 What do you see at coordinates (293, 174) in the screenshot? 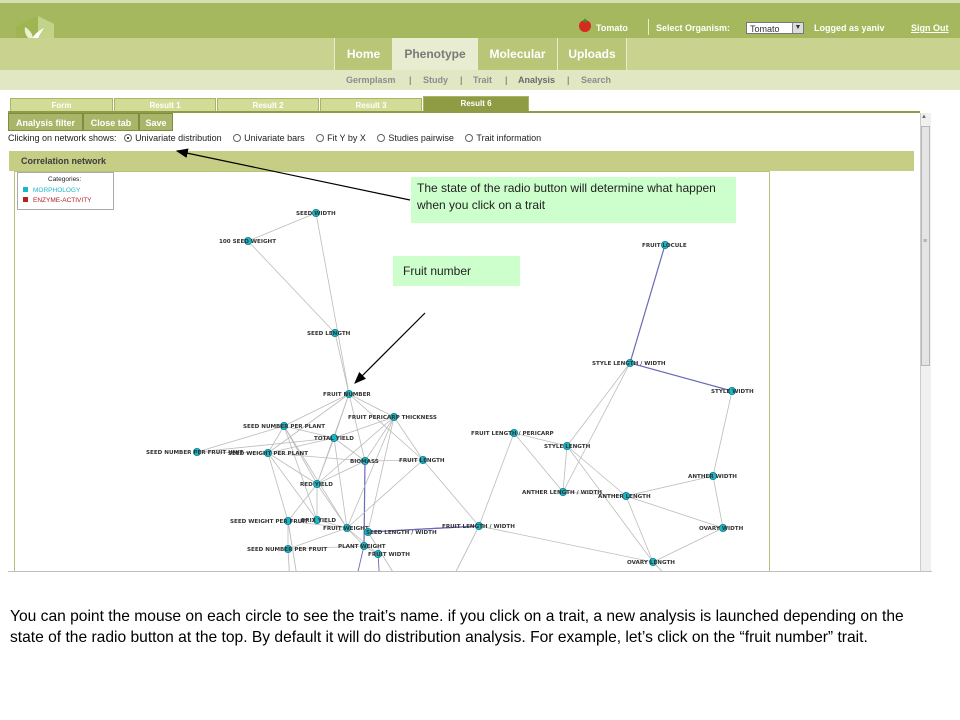
I see `arrow-to-radio` at bounding box center [293, 174].